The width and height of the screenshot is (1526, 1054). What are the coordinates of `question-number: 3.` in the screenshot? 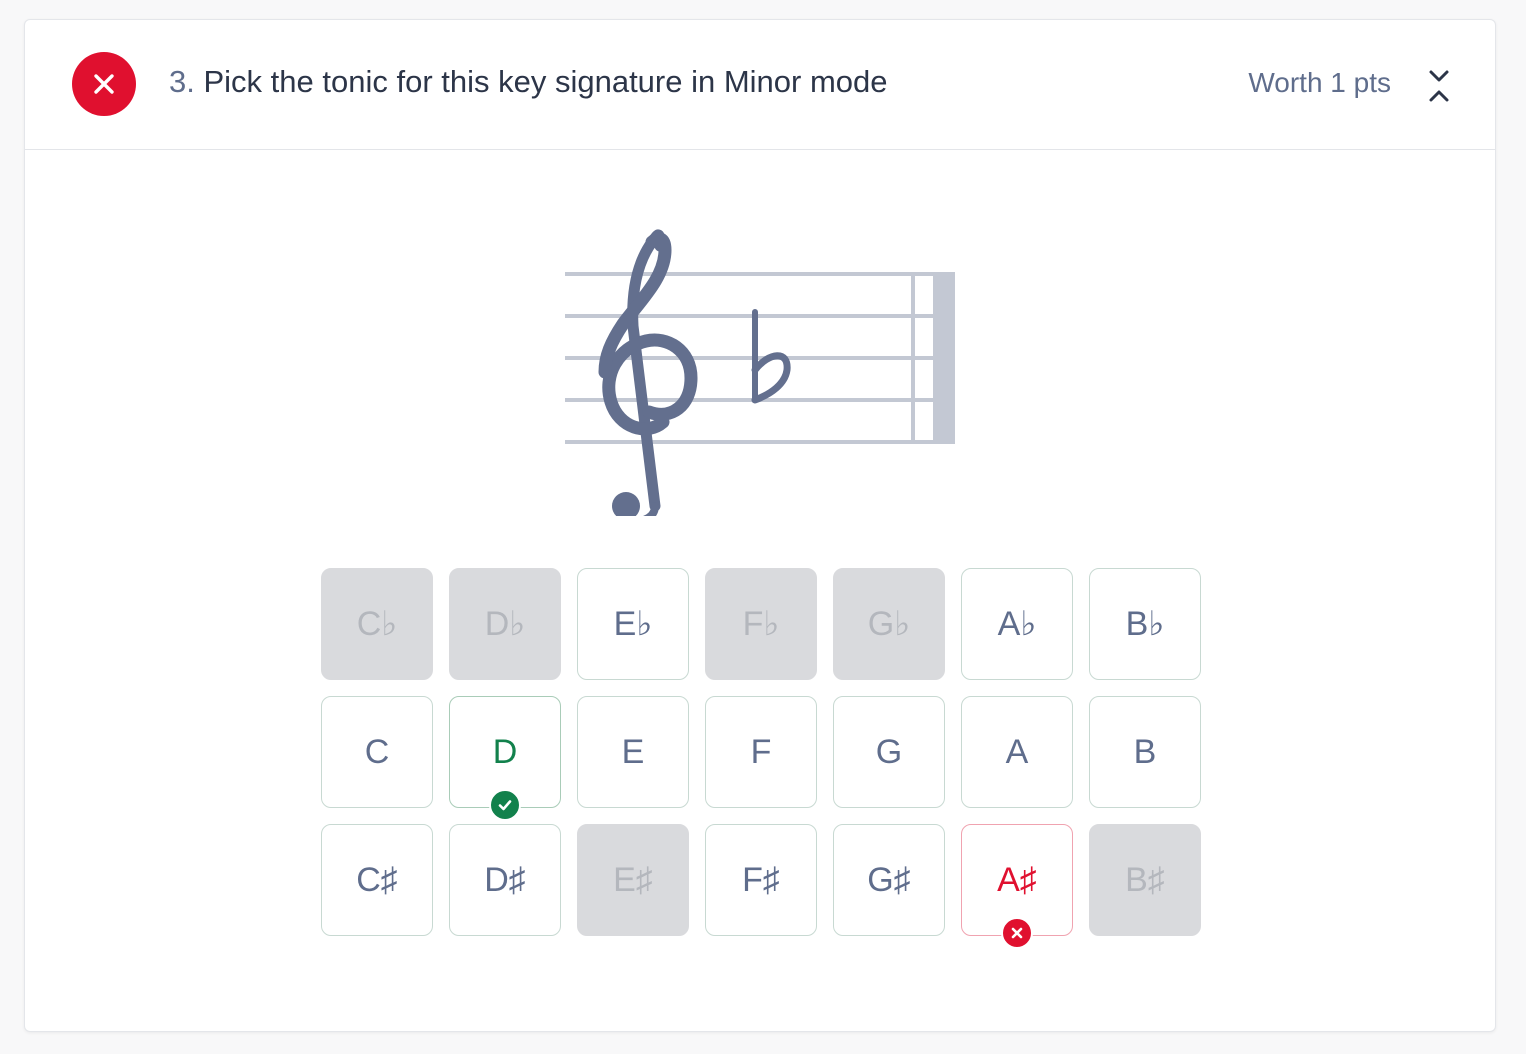 It's located at (182, 81).